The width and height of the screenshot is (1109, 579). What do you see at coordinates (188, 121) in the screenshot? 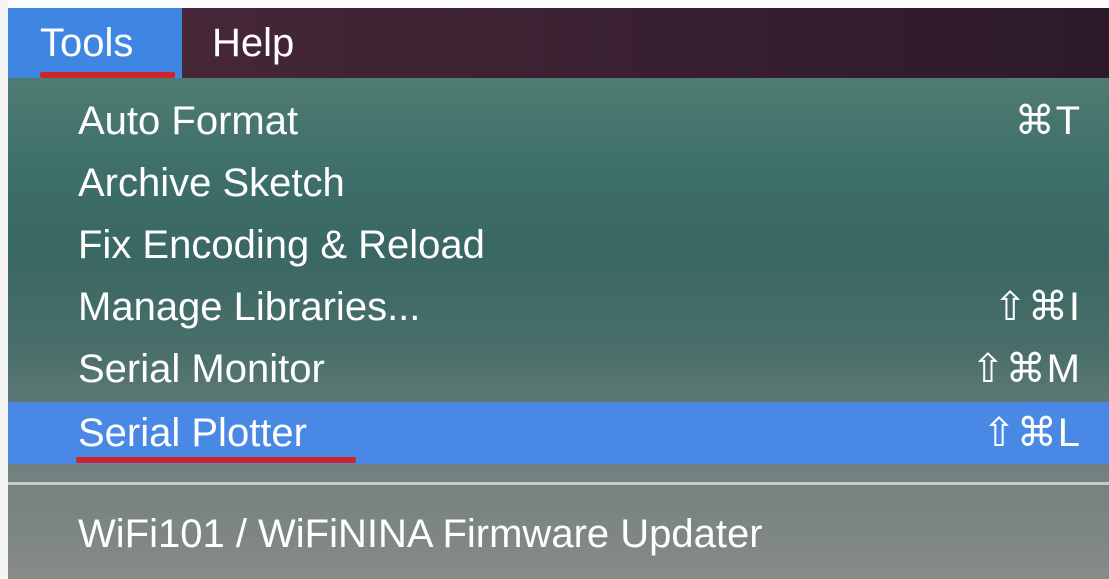
I see `menu-item-label: Auto Format` at bounding box center [188, 121].